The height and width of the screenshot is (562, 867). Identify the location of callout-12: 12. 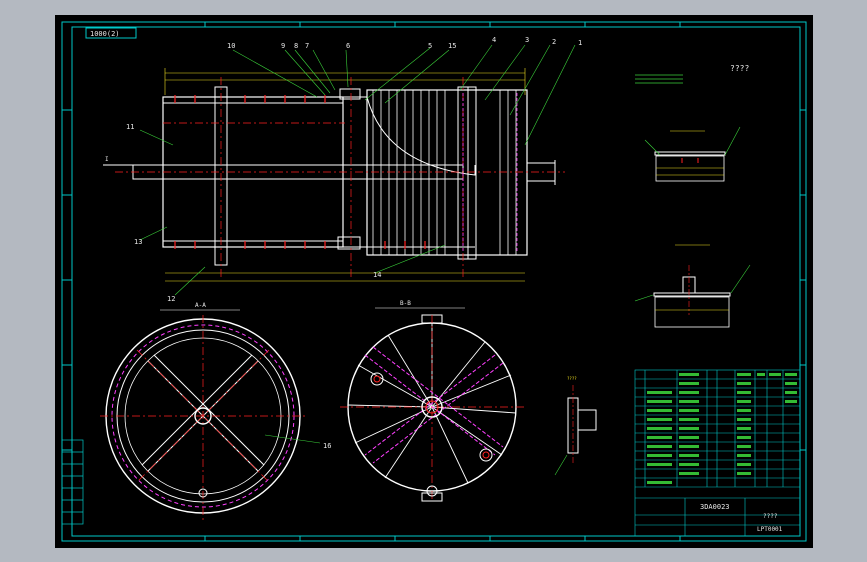
(171, 299).